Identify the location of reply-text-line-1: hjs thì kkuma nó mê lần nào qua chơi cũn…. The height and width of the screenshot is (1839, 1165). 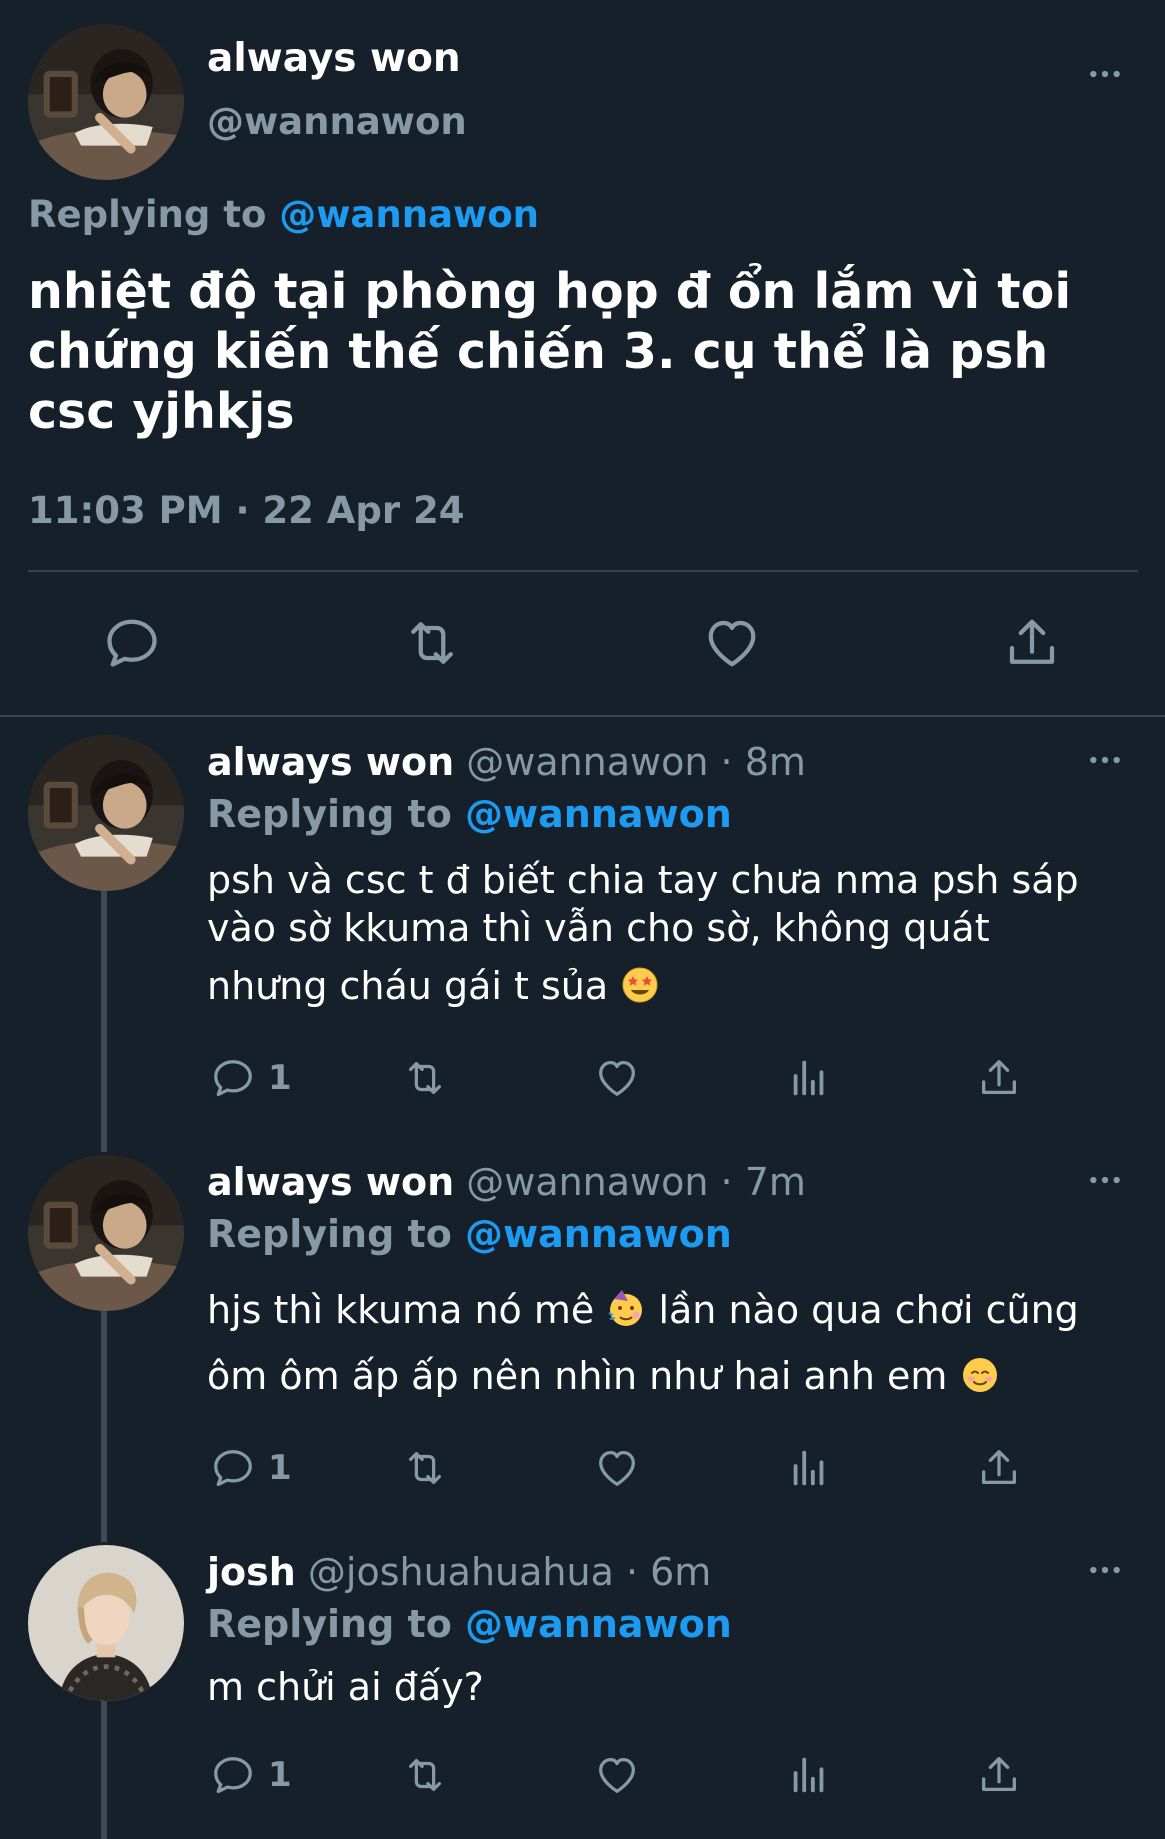
(667, 1321).